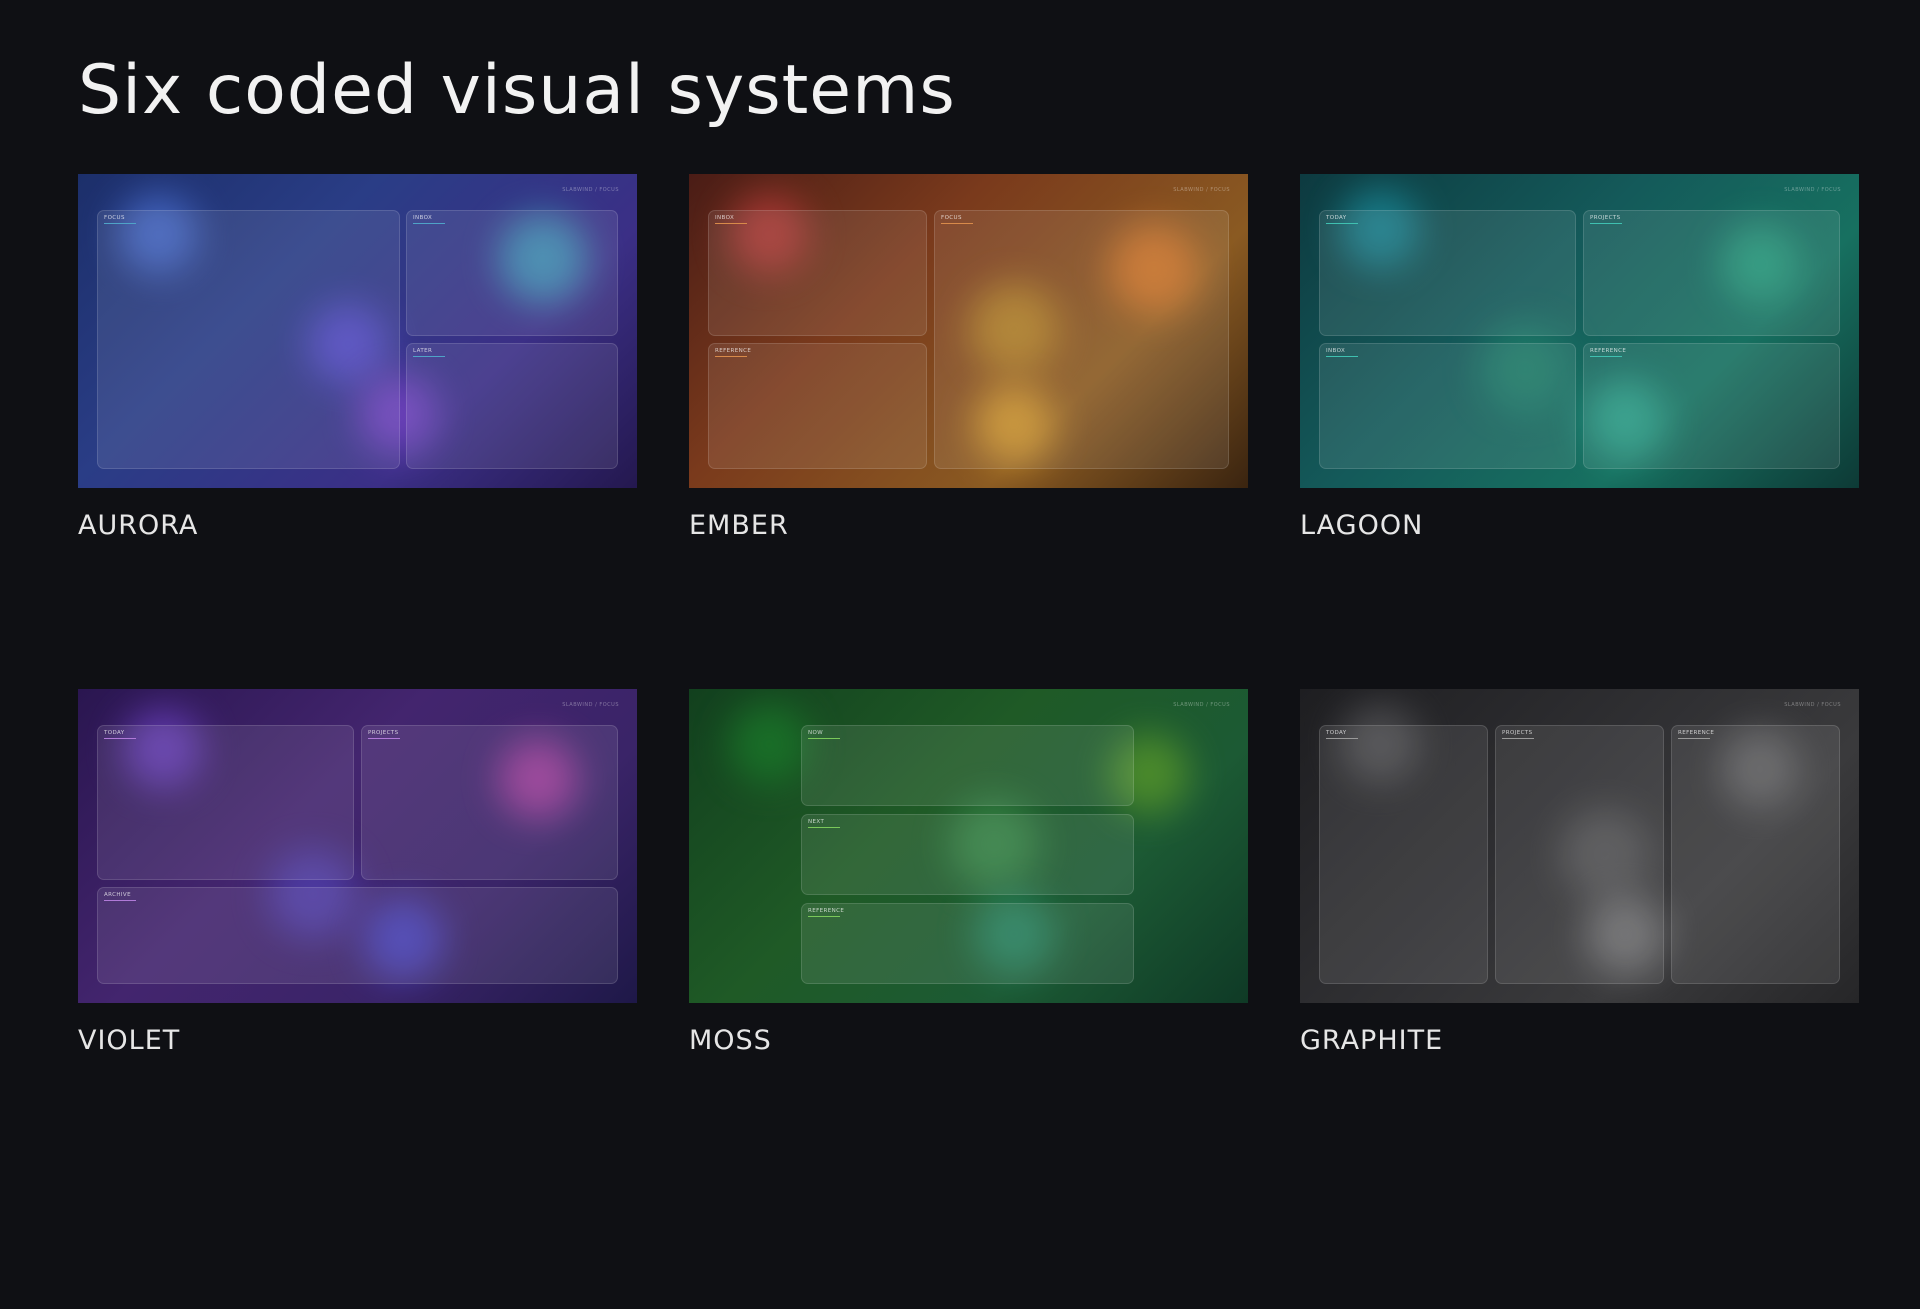 The height and width of the screenshot is (1309, 1920). I want to click on glow-orb, so click(769, 744).